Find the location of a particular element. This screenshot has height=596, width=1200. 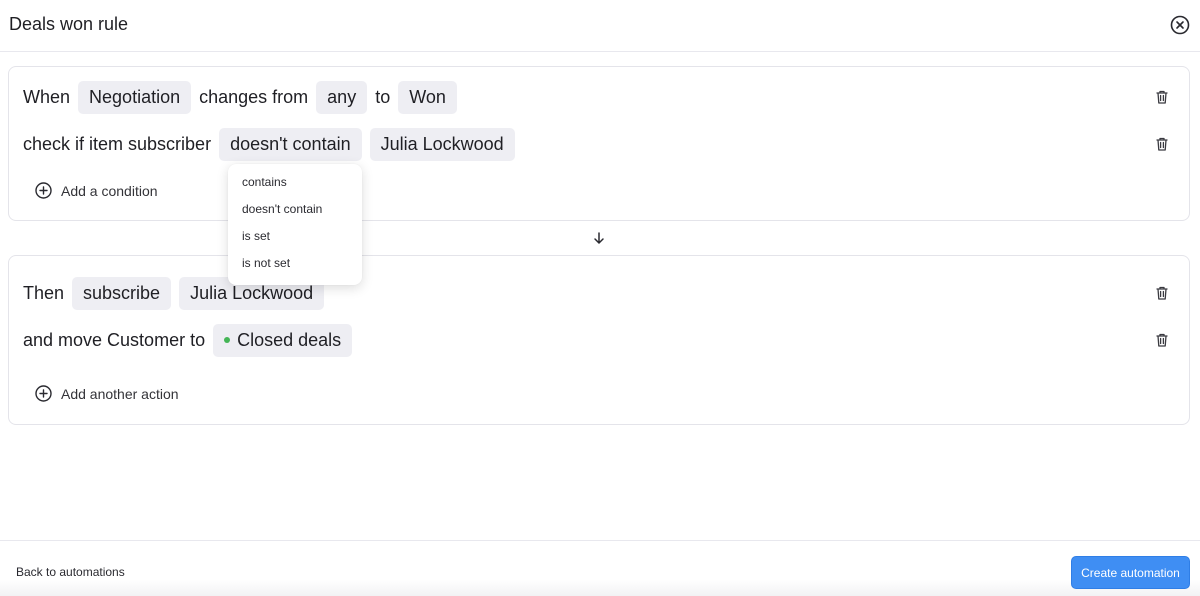

from-value-pill: any is located at coordinates (342, 97).